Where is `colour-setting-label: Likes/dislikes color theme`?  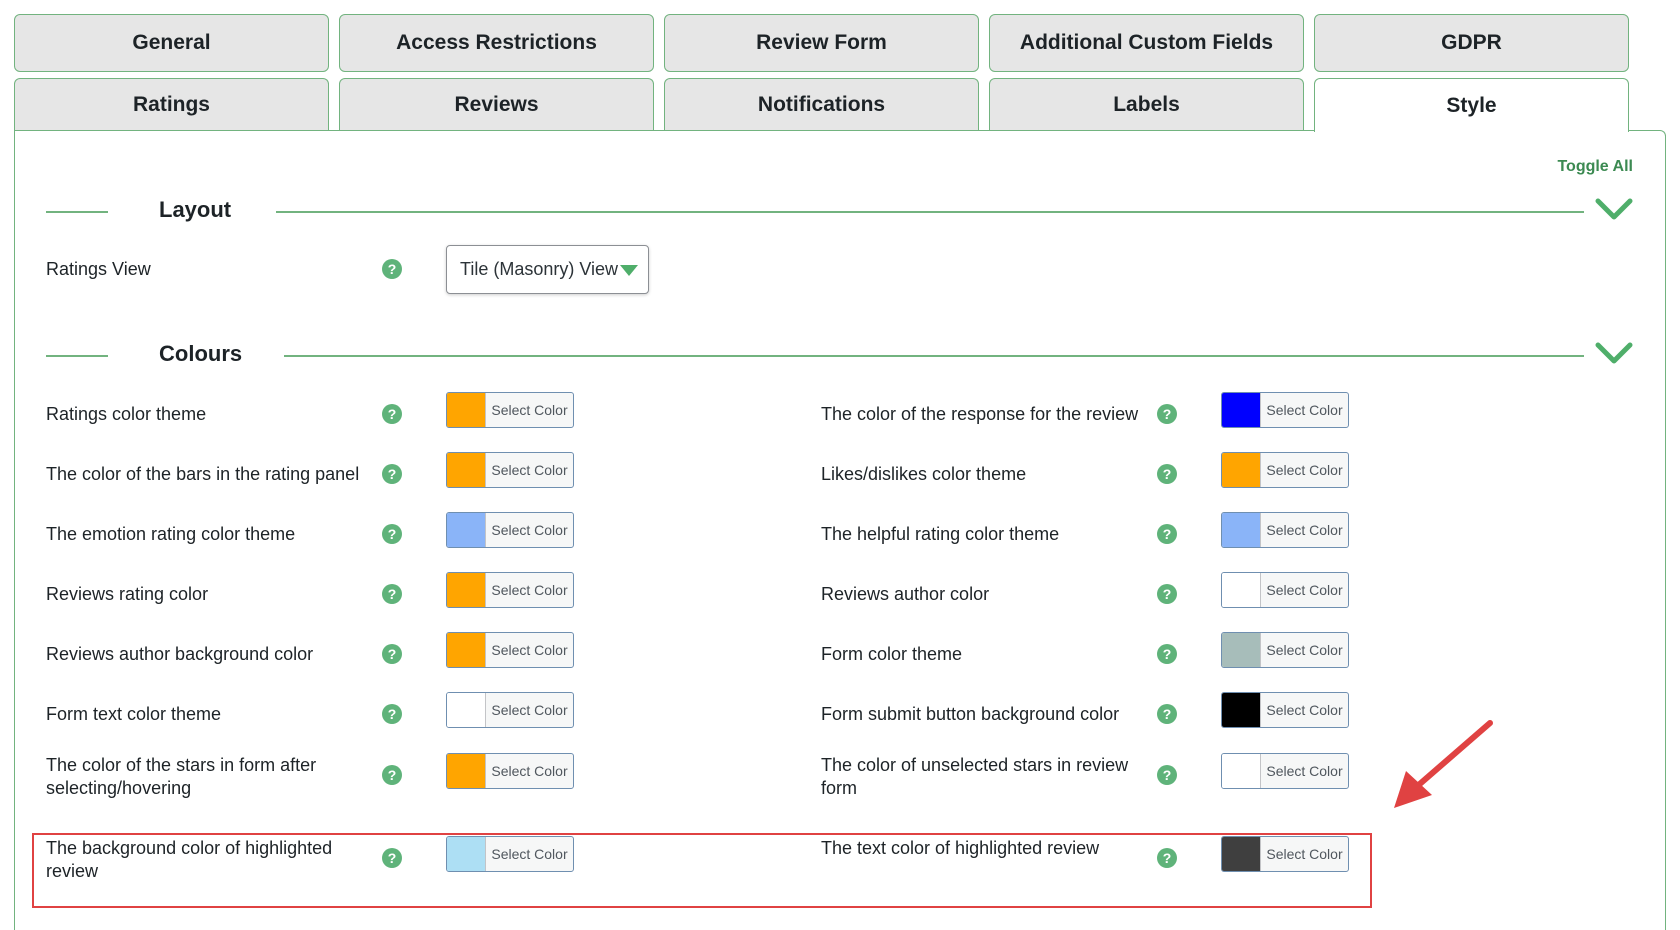
colour-setting-label: Likes/dislikes color theme is located at coordinates (924, 474).